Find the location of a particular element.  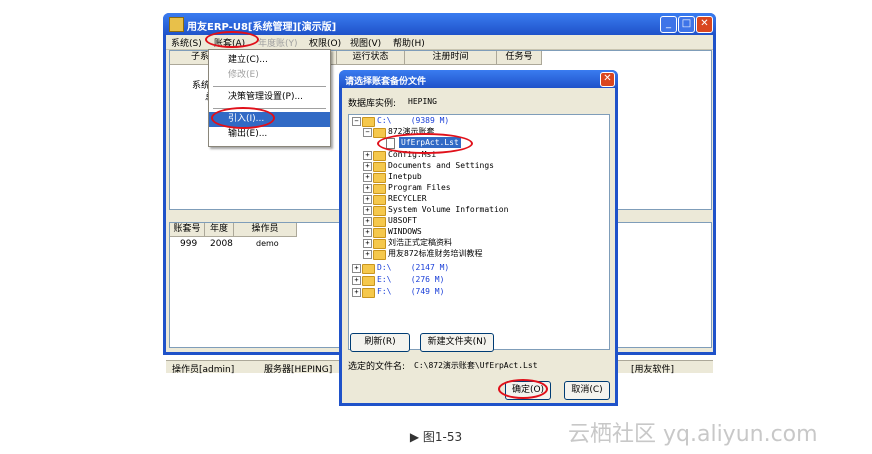

dialog-close-icon: ✕ is located at coordinates (607, 79).